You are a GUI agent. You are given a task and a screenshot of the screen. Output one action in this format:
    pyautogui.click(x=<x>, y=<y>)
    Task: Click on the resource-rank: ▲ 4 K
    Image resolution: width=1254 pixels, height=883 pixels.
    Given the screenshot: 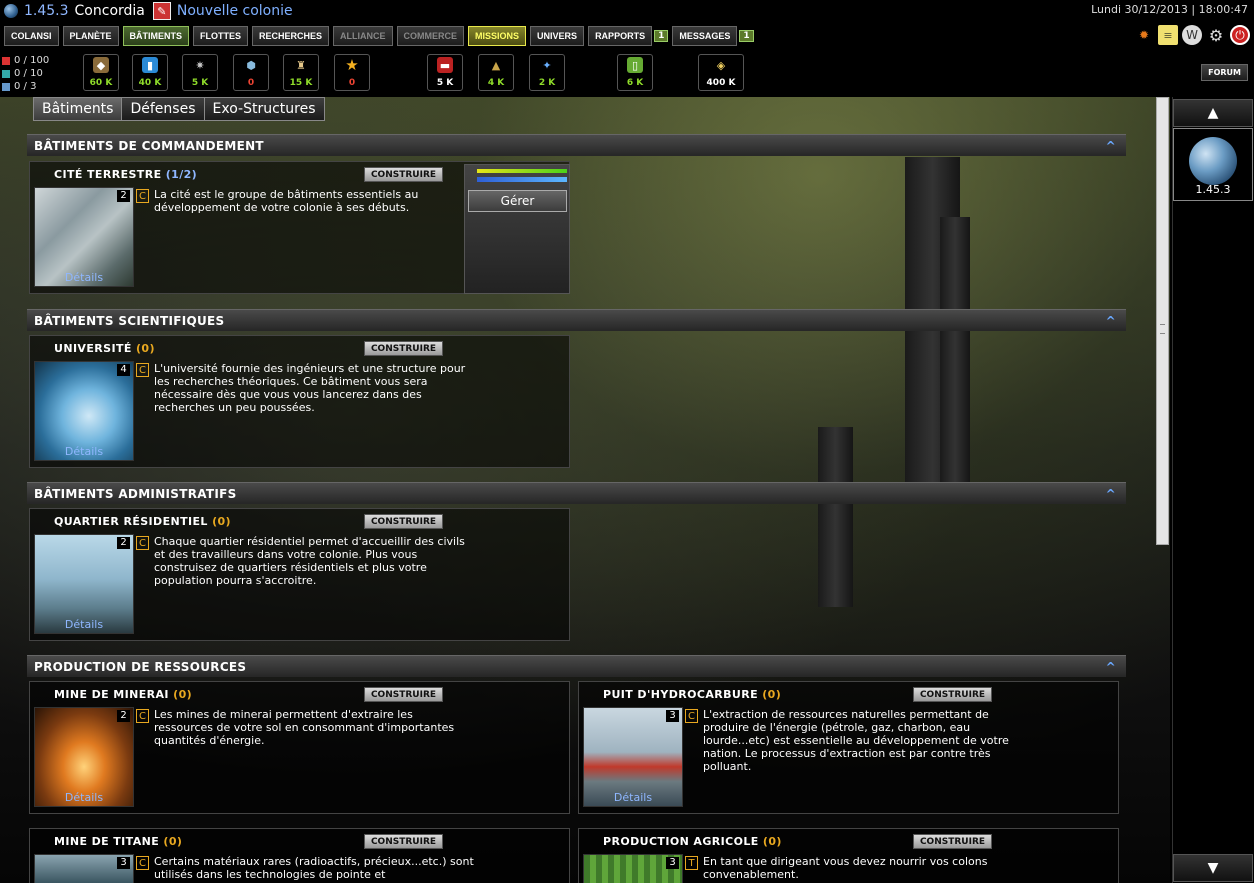 What is the action you would take?
    pyautogui.click(x=496, y=72)
    